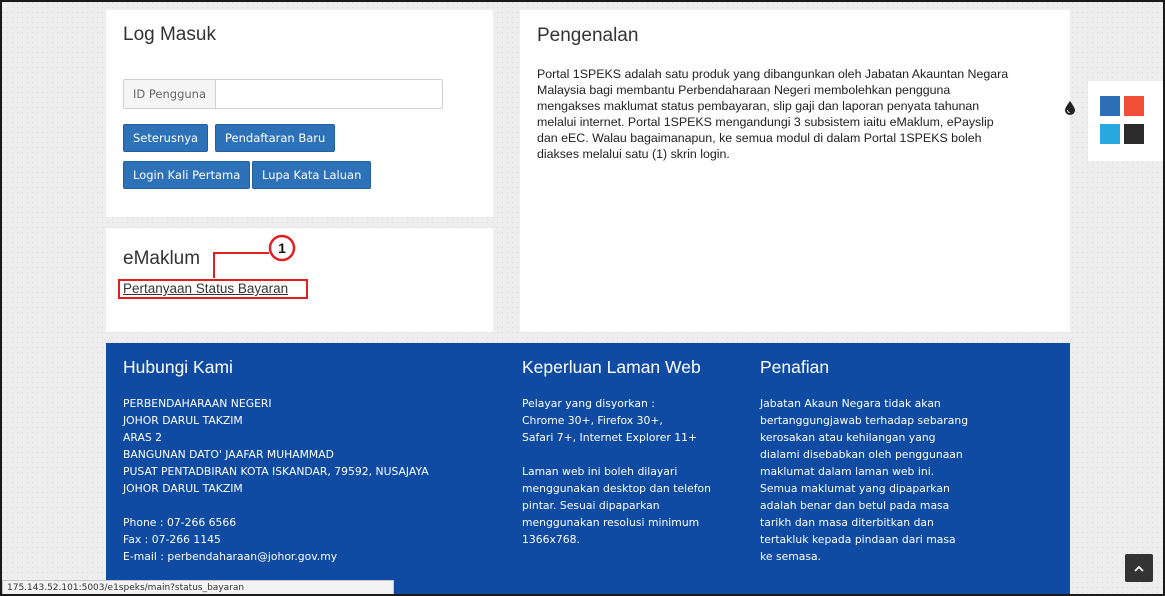 Image resolution: width=1165 pixels, height=596 pixels. I want to click on disclaimer-line: kerosakan atau kehilangan yang, so click(848, 437).